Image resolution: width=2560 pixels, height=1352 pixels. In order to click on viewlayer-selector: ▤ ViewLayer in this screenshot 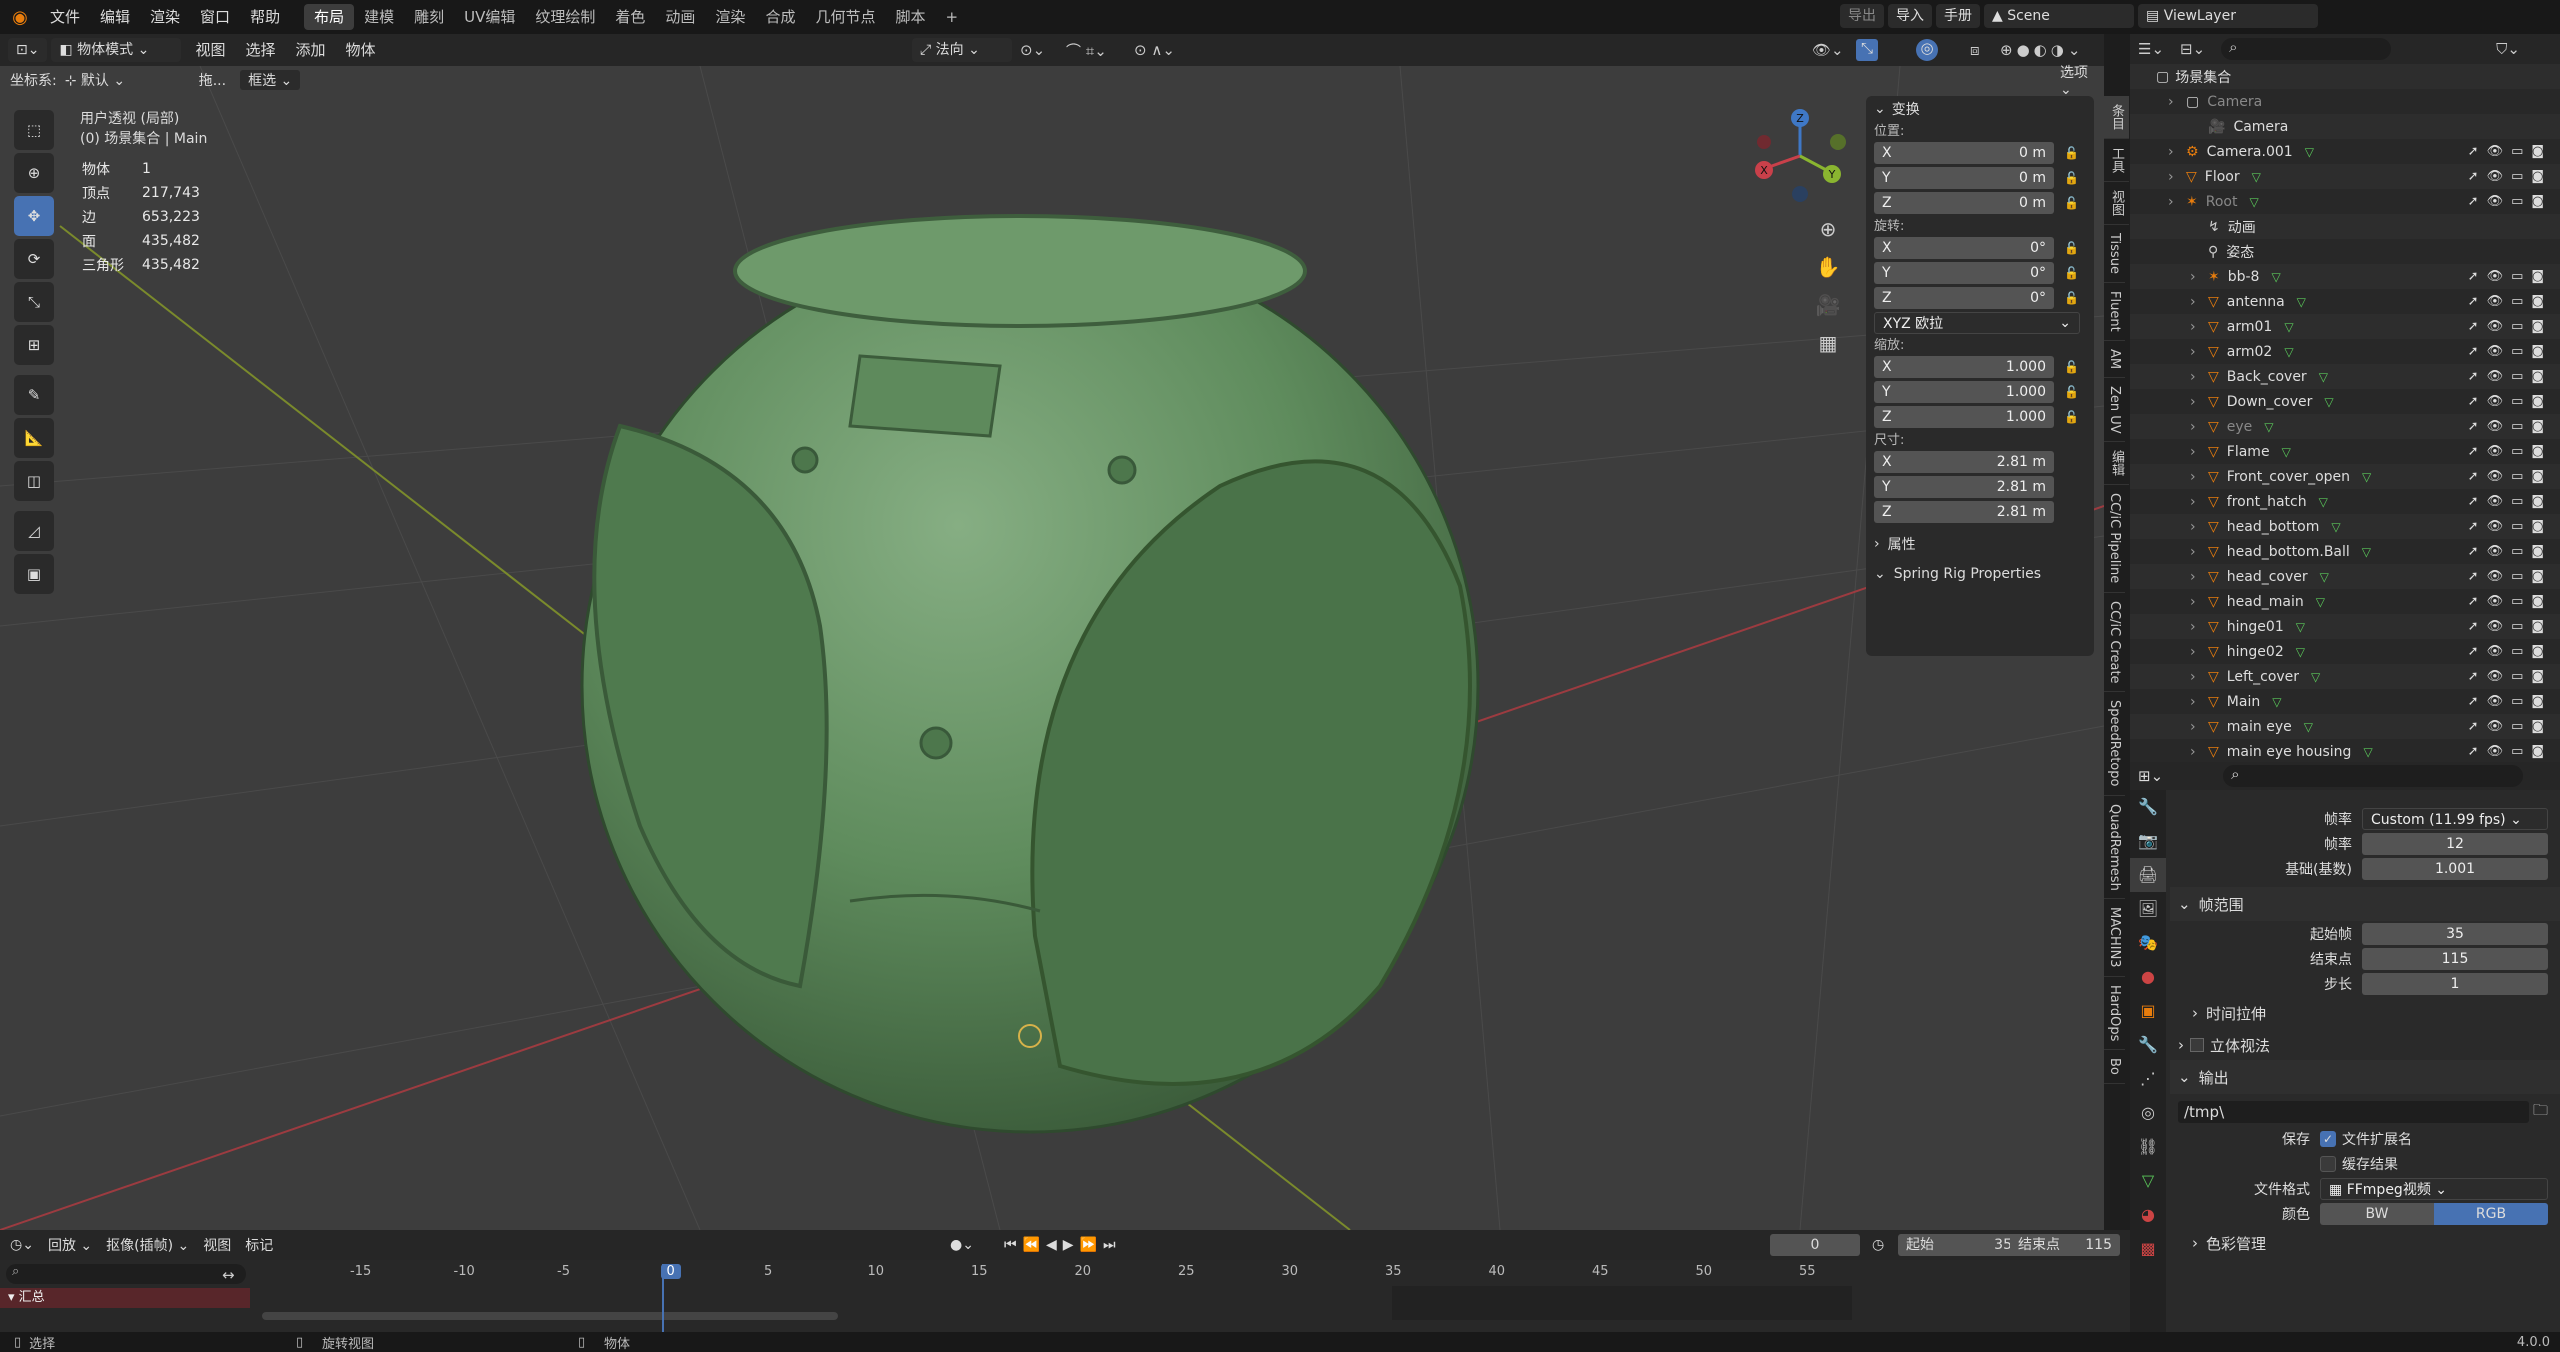, I will do `click(2228, 16)`.